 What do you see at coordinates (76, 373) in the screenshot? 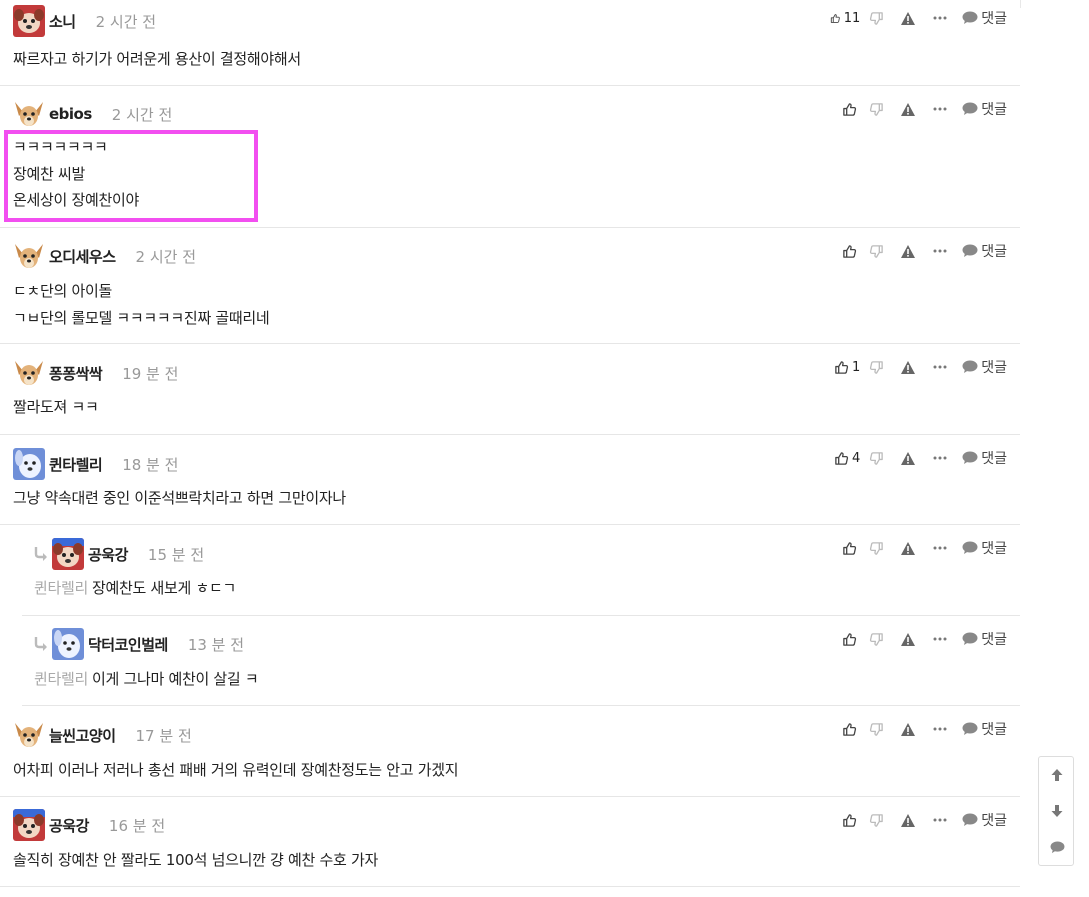
I see `comment-nickname: 퐁퐁싹싹` at bounding box center [76, 373].